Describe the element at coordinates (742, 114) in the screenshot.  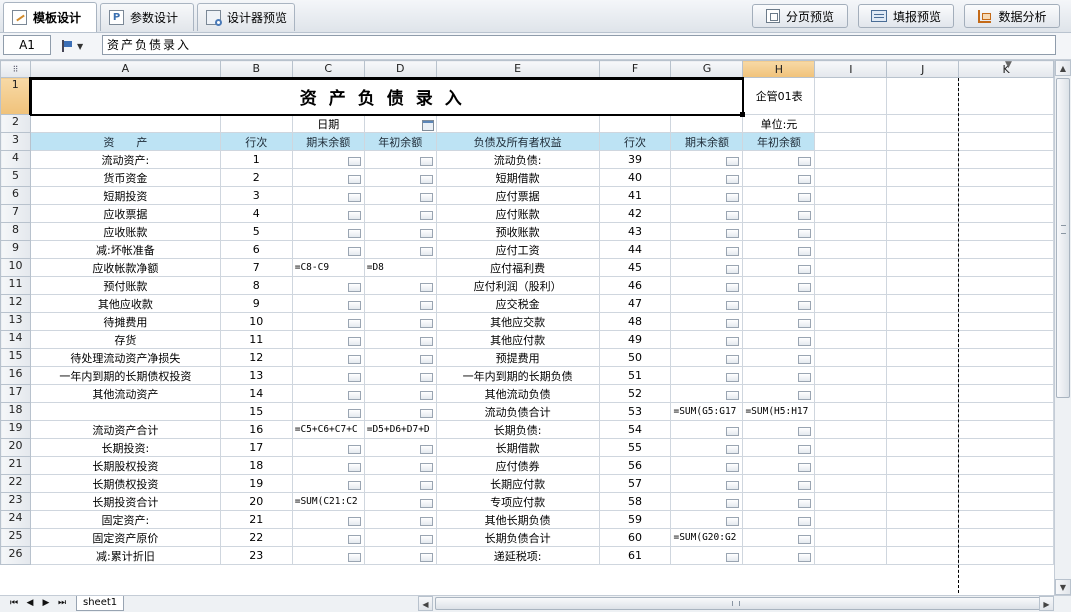
I see `fill-handle` at that location.